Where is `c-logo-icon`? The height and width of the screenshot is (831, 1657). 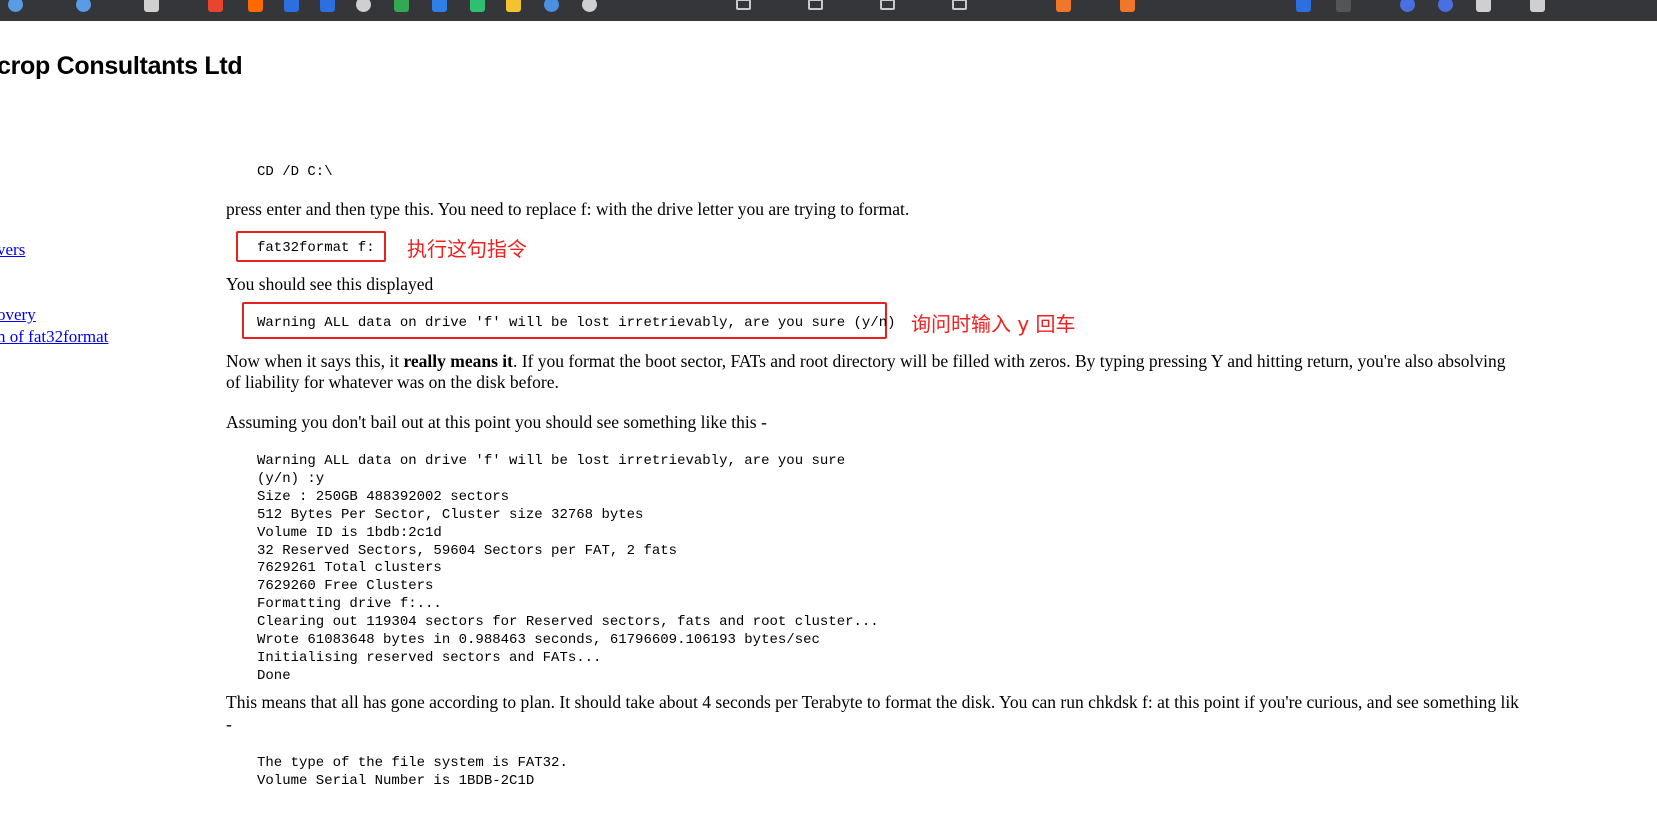 c-logo-icon is located at coordinates (215, 6).